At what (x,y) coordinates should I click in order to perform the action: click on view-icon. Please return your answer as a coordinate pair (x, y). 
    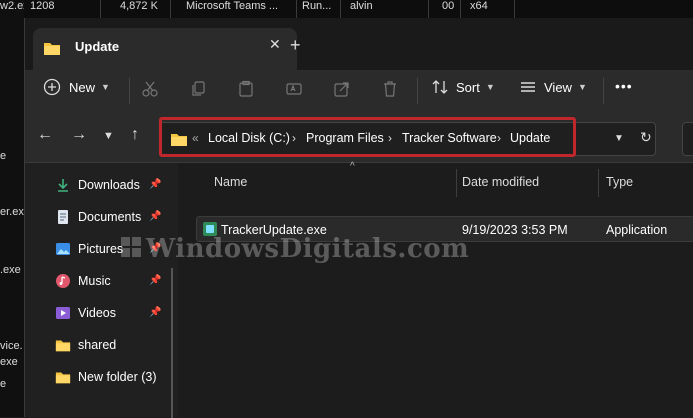
    Looking at the image, I should click on (528, 87).